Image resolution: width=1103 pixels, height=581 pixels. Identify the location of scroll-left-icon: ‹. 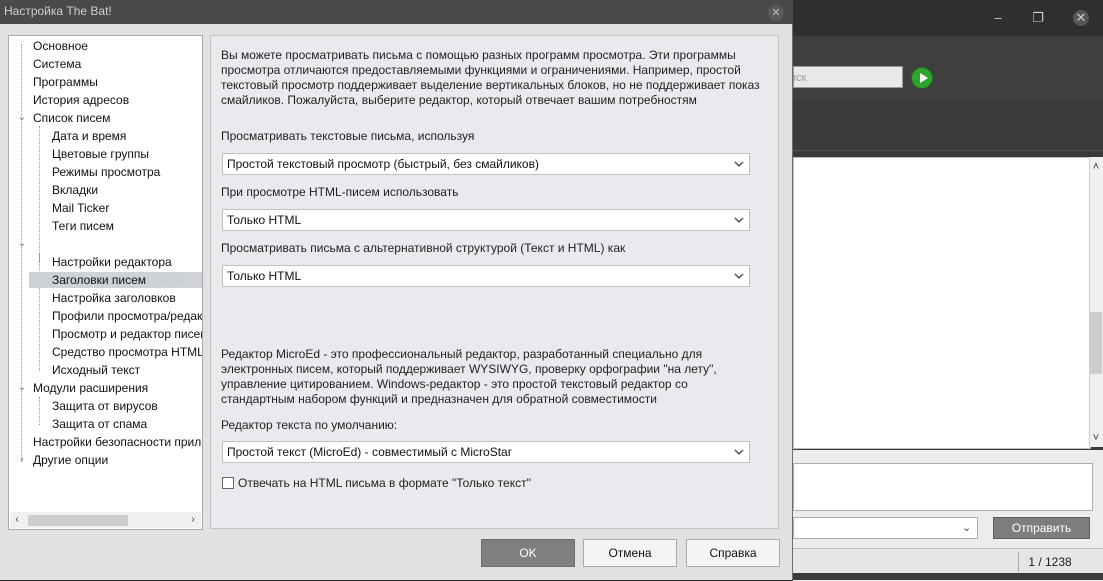
(17, 520).